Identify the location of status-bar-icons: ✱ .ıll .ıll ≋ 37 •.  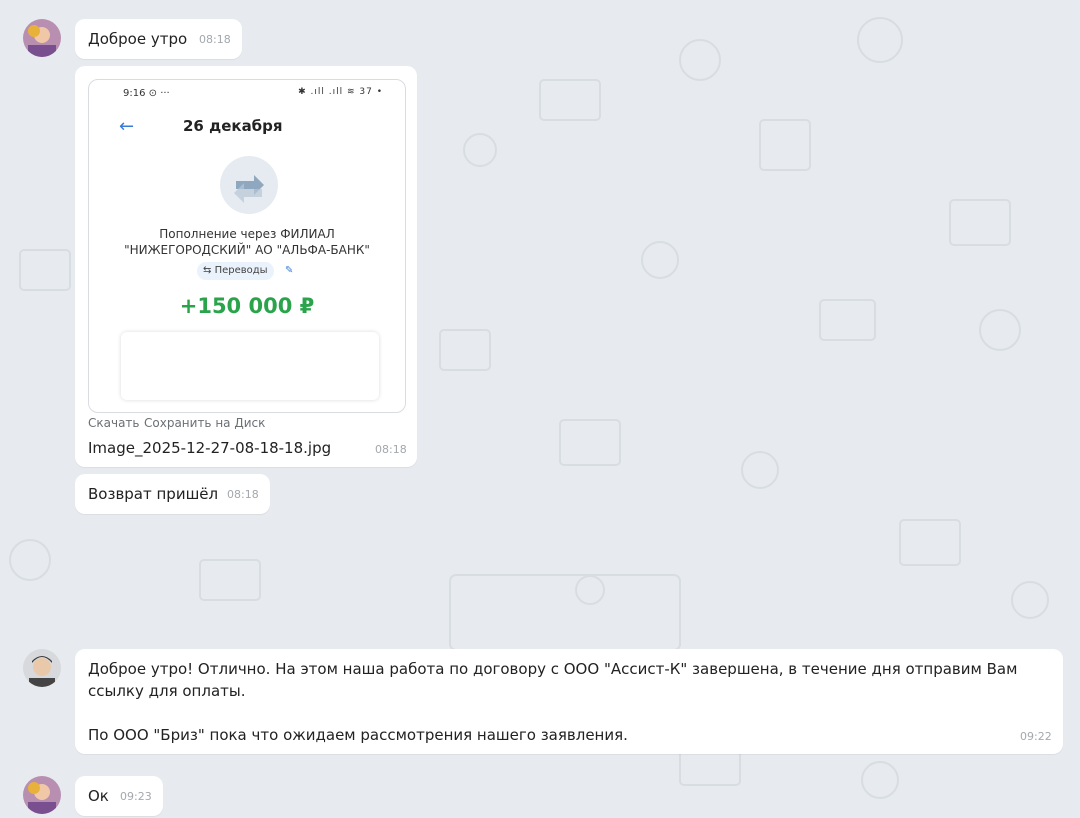
(340, 92).